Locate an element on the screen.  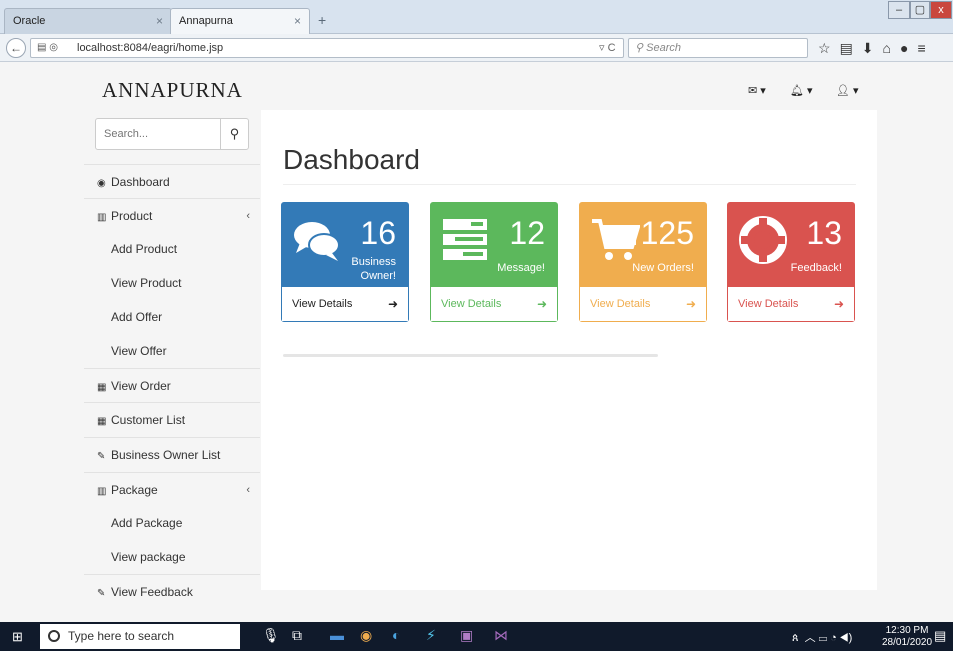
app-icon: ▣ is located at coordinates (466, 635).